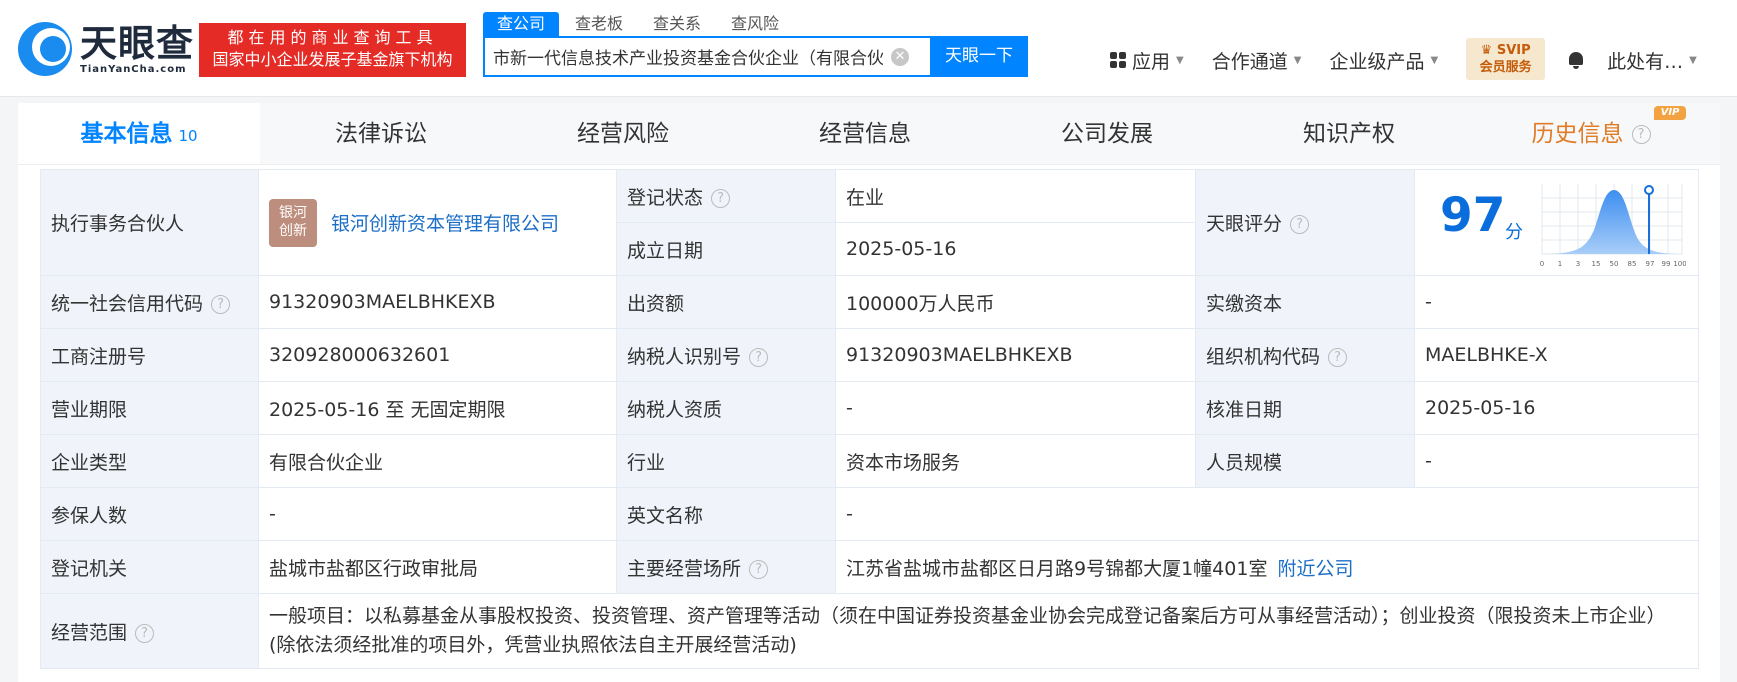 This screenshot has height=682, width=1737. Describe the element at coordinates (1506, 59) in the screenshot. I see `svip-button: ♛ SVIP 会员服务` at that location.